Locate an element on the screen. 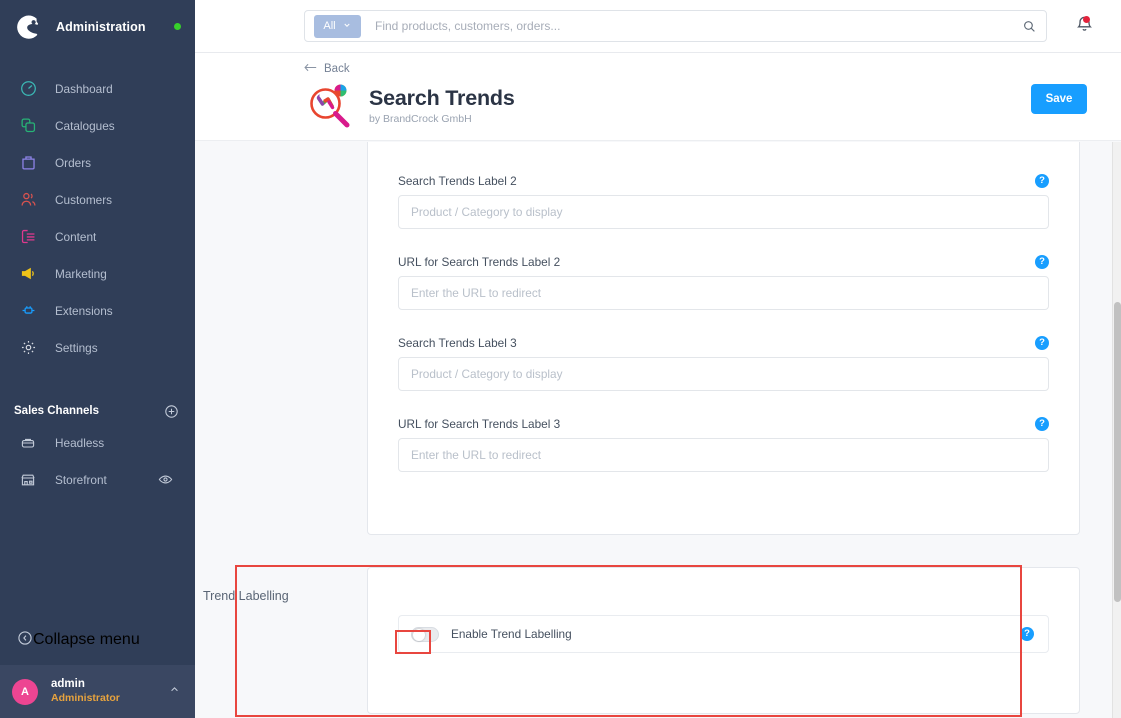  collapse-menu-label: Collapse menu is located at coordinates (86, 639).